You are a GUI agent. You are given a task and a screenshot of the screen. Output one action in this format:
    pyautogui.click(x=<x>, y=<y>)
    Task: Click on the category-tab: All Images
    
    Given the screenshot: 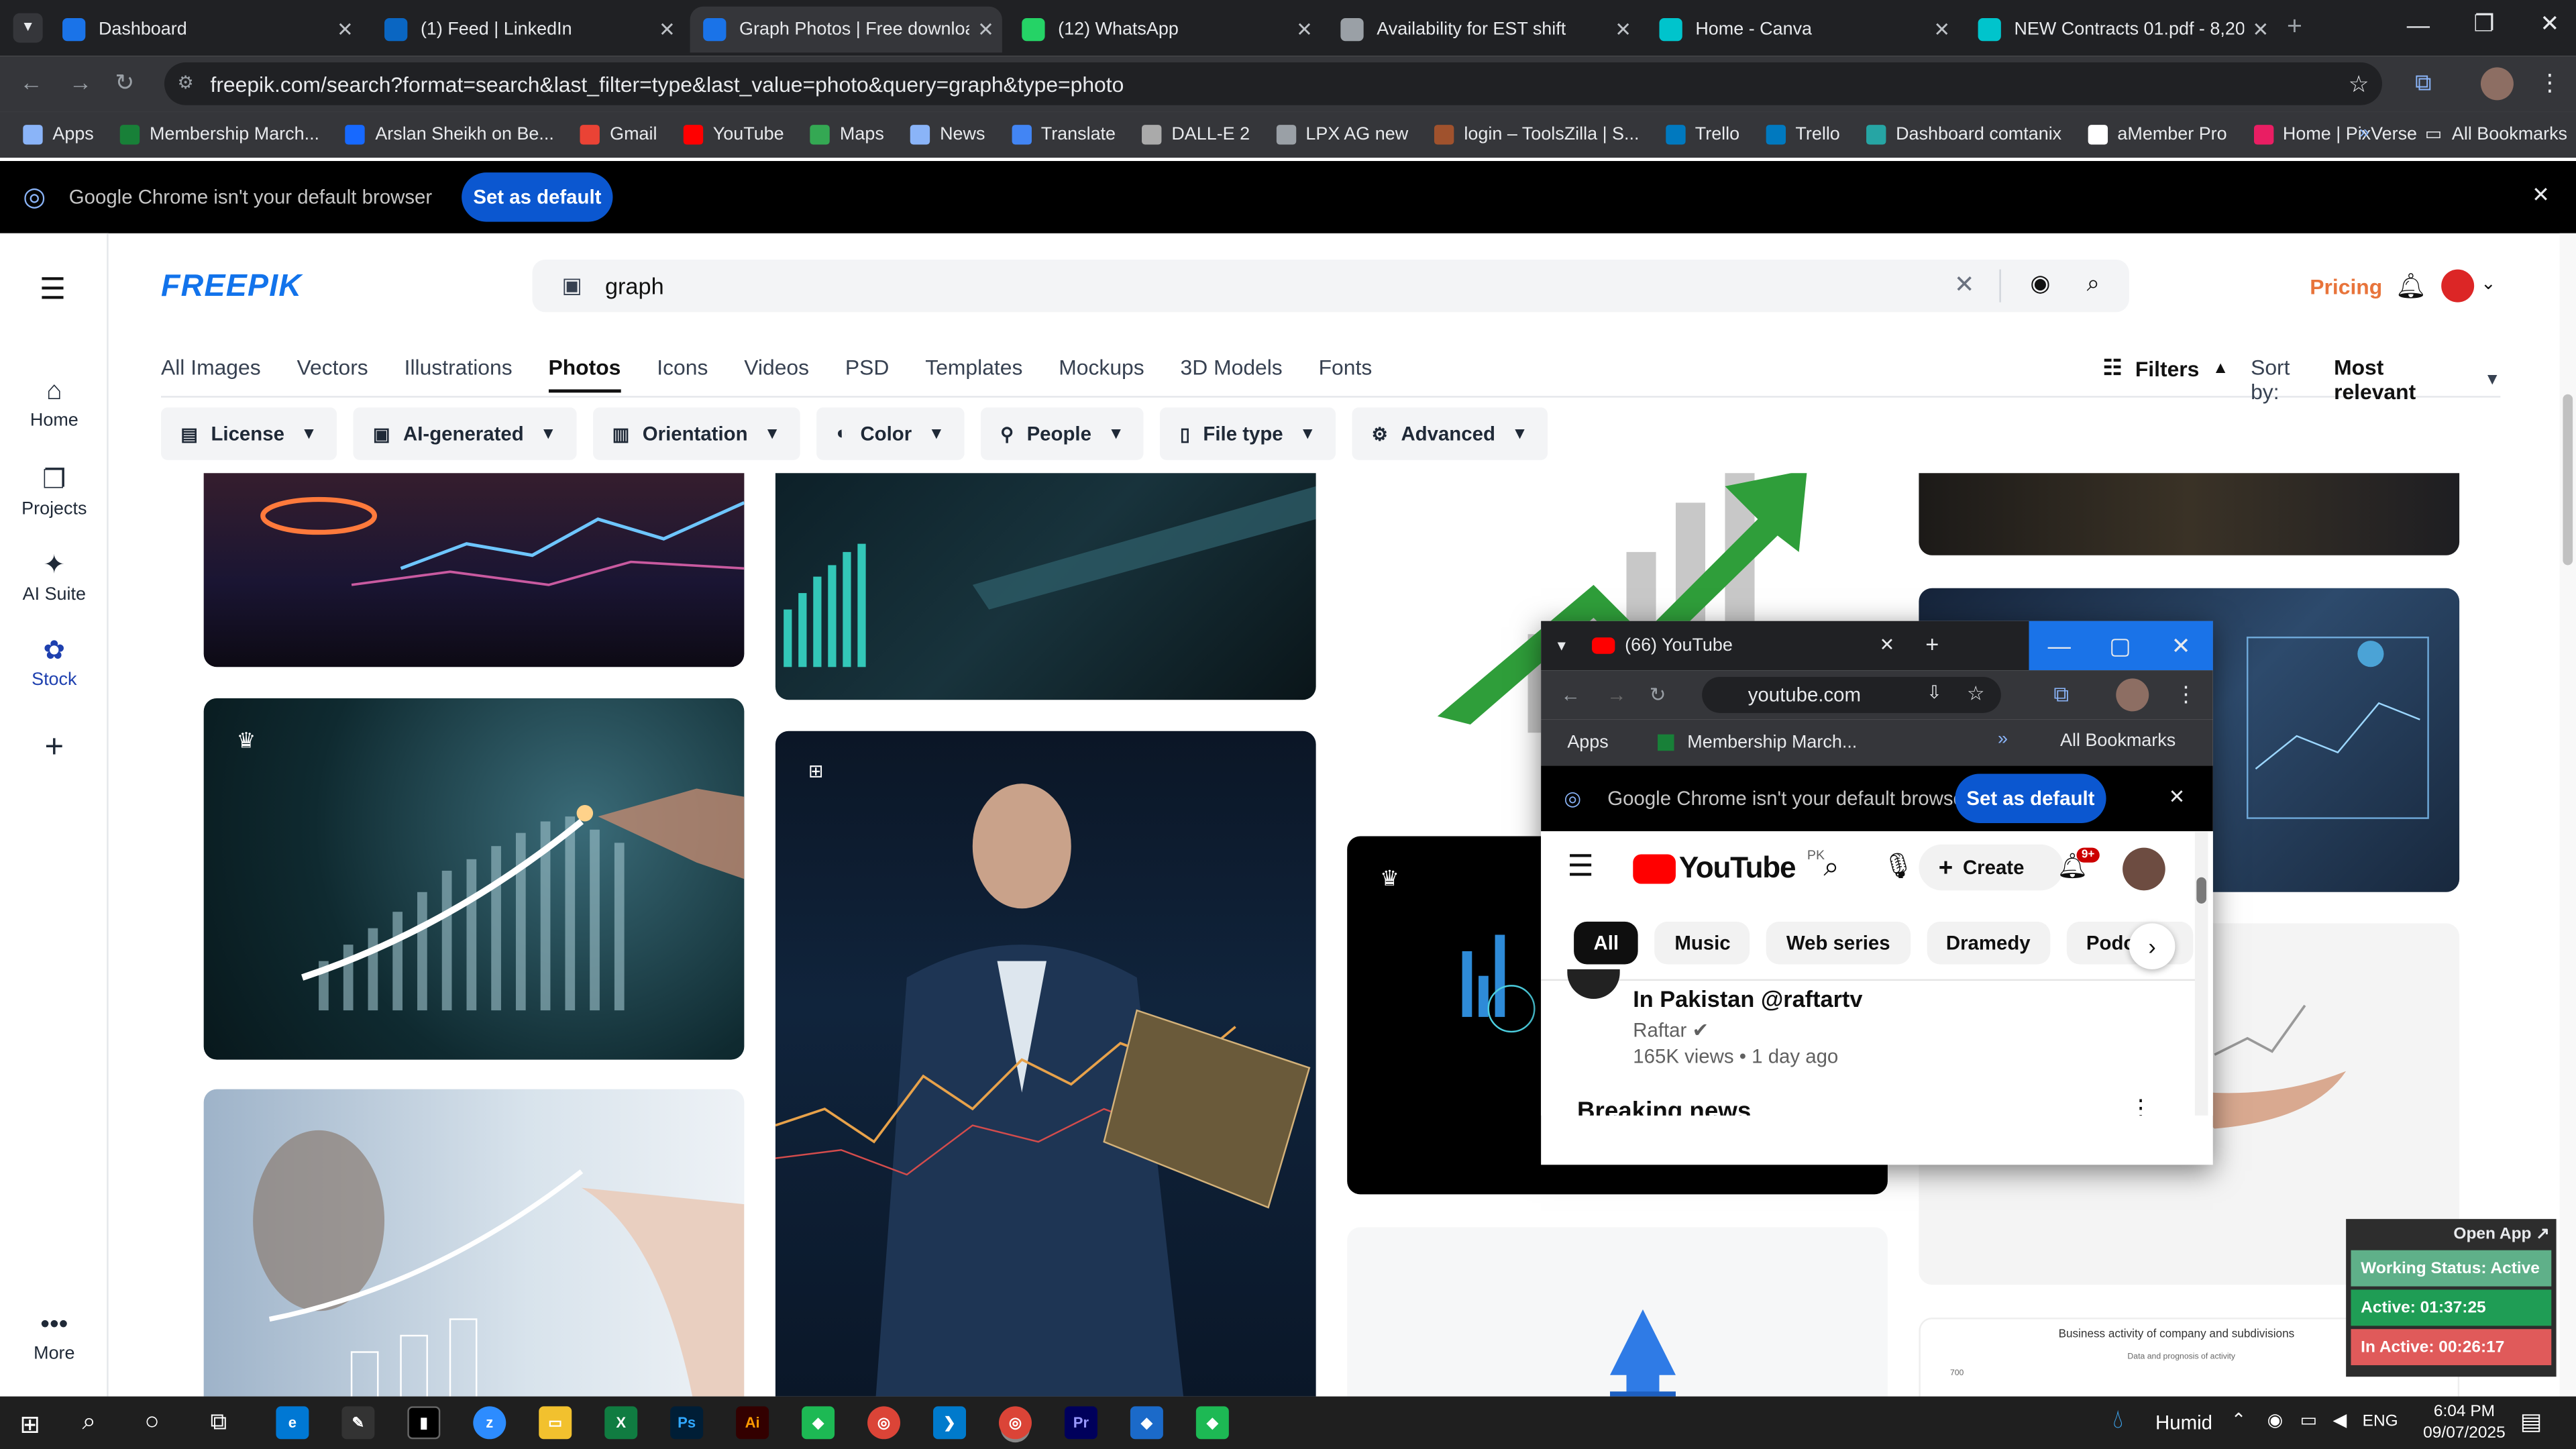 What is the action you would take?
    pyautogui.click(x=211, y=366)
    